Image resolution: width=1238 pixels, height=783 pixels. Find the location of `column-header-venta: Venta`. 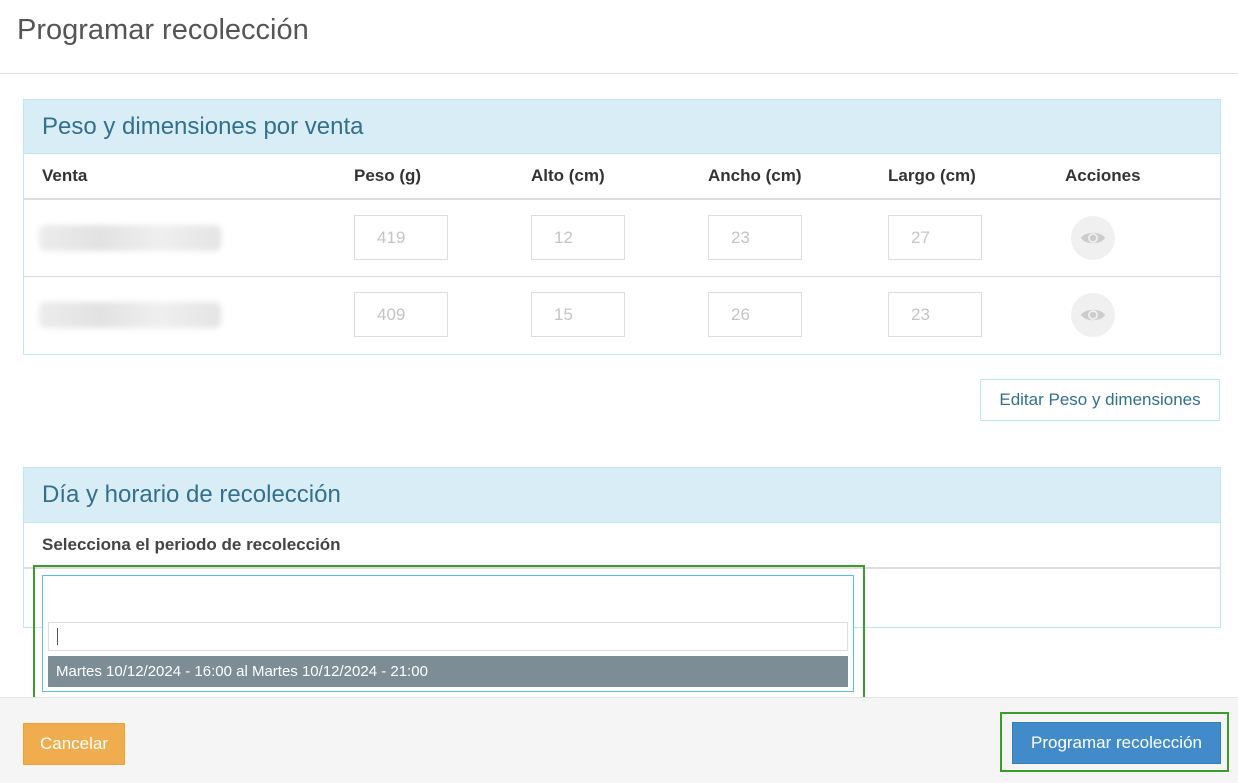

column-header-venta: Venta is located at coordinates (189, 177).